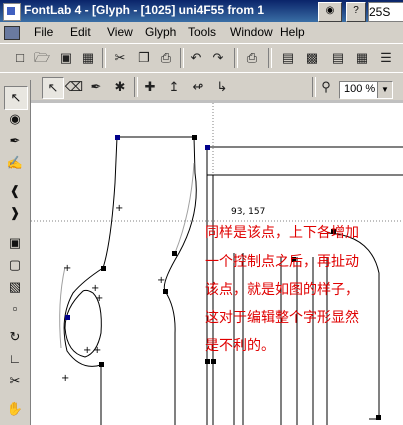  I want to click on adjacent-window-label: 25S, so click(380, 12).